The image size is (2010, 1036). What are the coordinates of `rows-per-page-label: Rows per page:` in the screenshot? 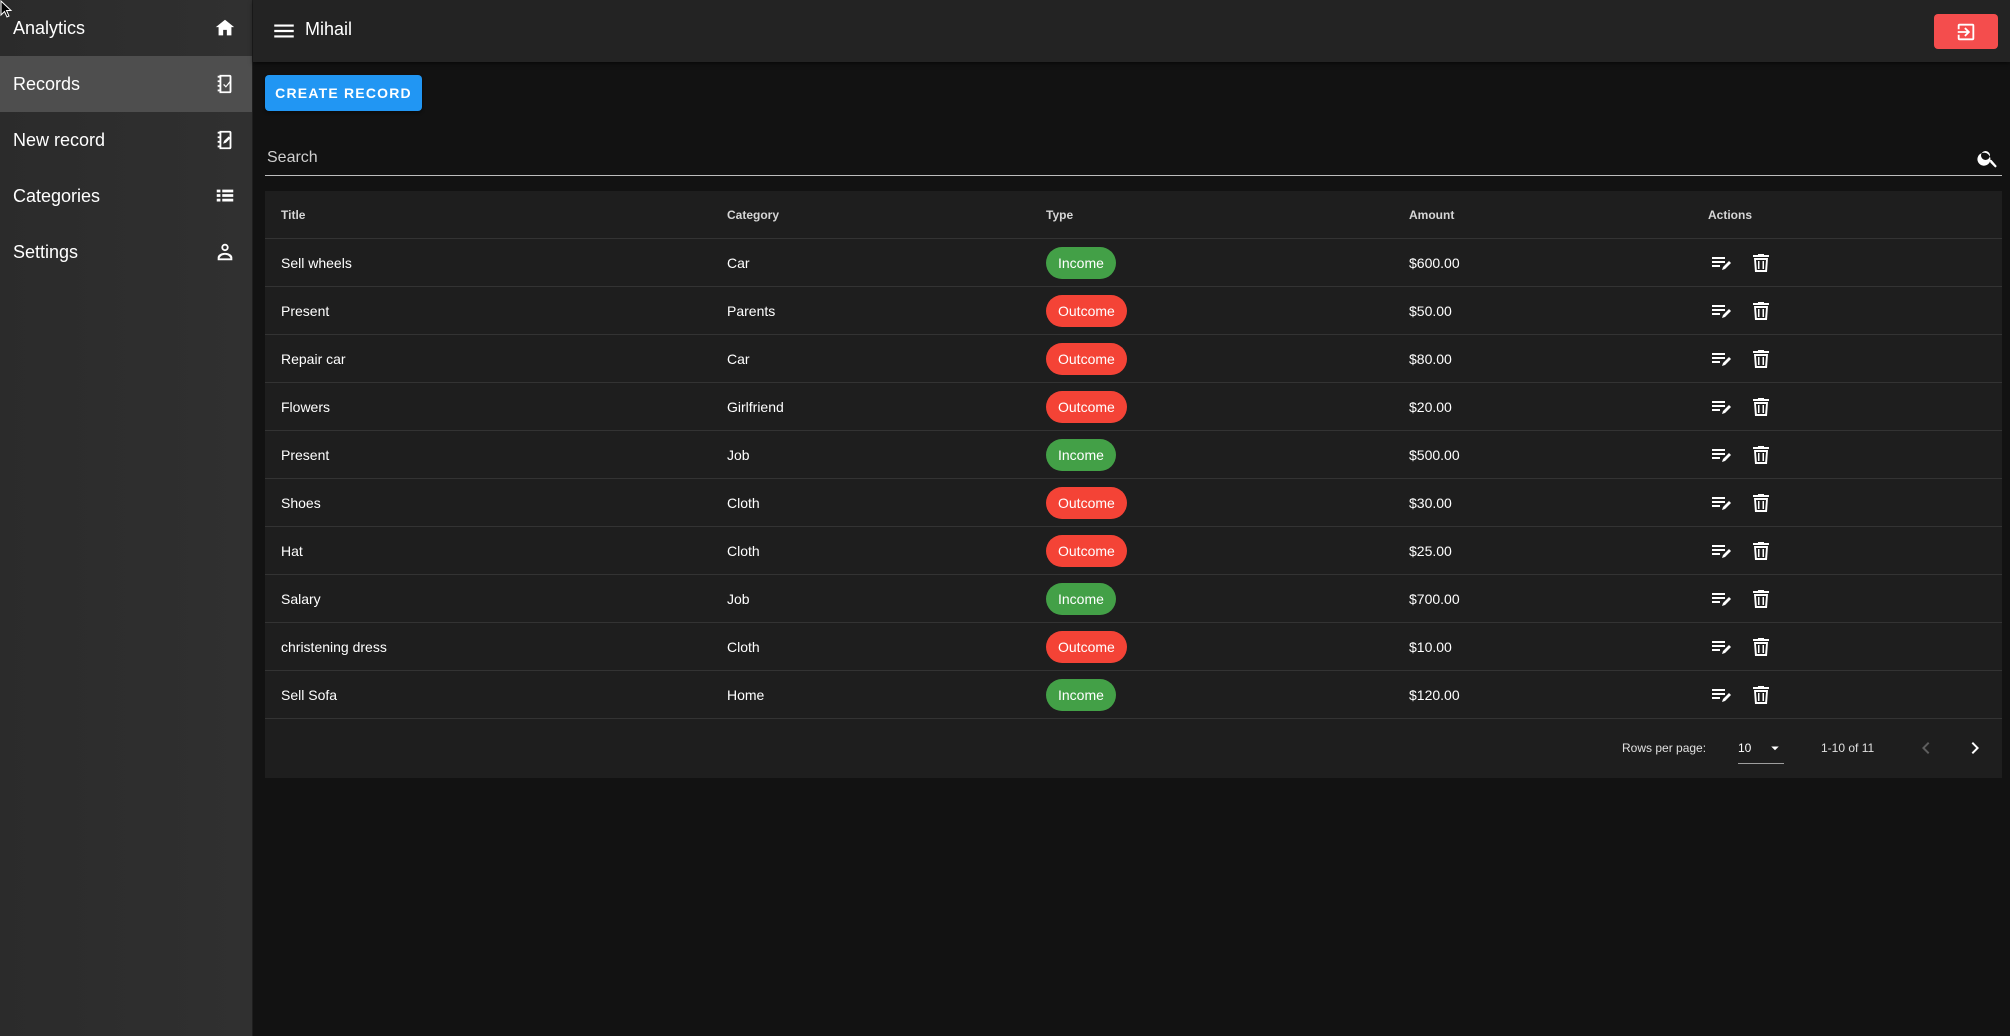 It's located at (1664, 748).